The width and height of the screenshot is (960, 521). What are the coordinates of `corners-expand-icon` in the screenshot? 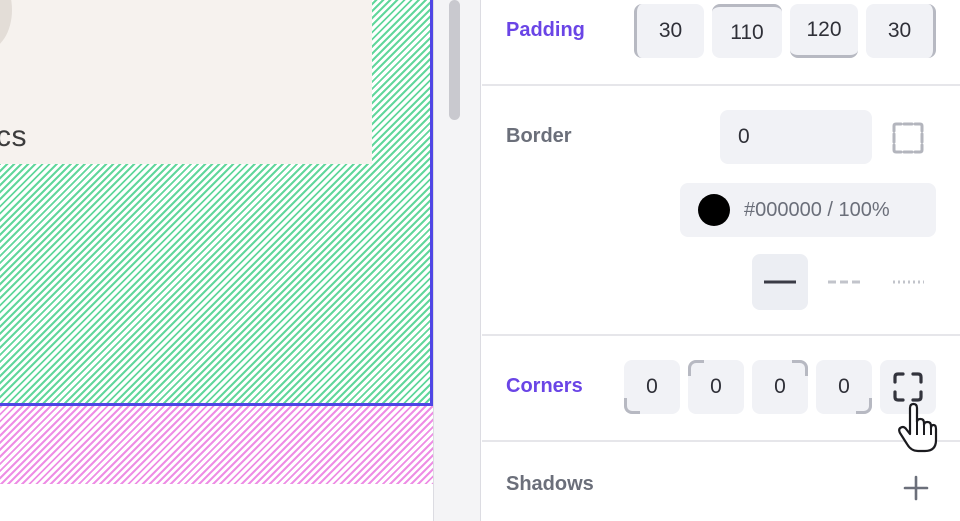 It's located at (908, 387).